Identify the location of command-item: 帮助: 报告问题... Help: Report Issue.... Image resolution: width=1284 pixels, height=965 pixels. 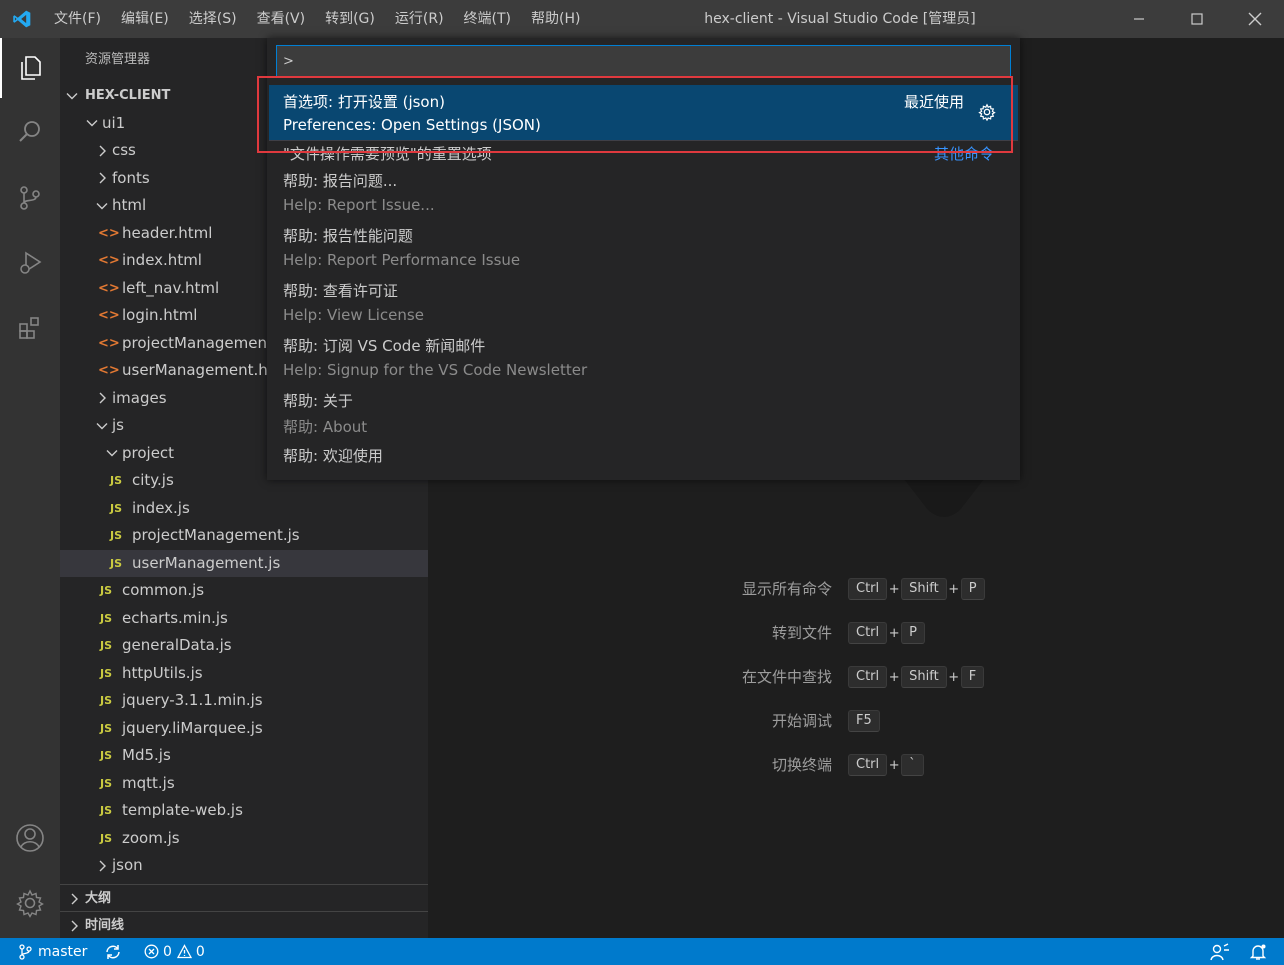
(643, 194).